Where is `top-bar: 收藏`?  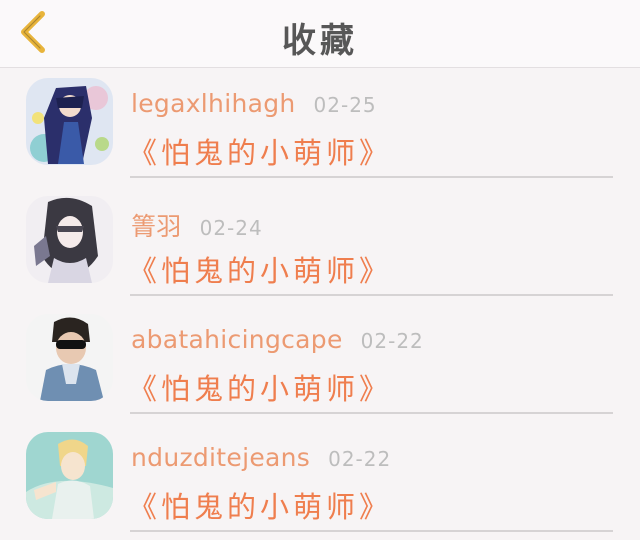 top-bar: 收藏 is located at coordinates (320, 34).